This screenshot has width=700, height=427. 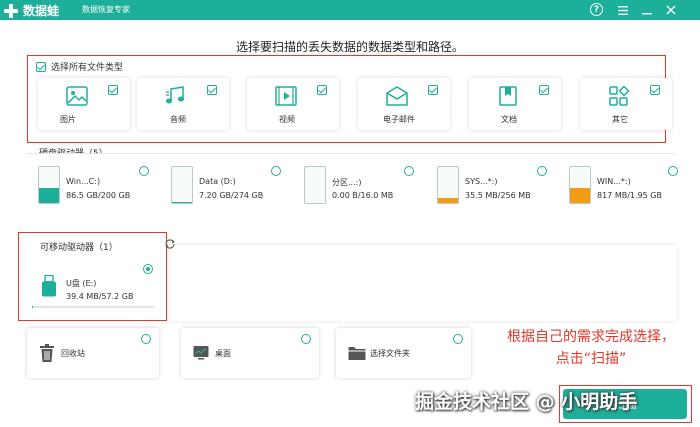 What do you see at coordinates (349, 47) in the screenshot?
I see `instruction-text: 选择要扫描的丢失数据的数据类型和路径。` at bounding box center [349, 47].